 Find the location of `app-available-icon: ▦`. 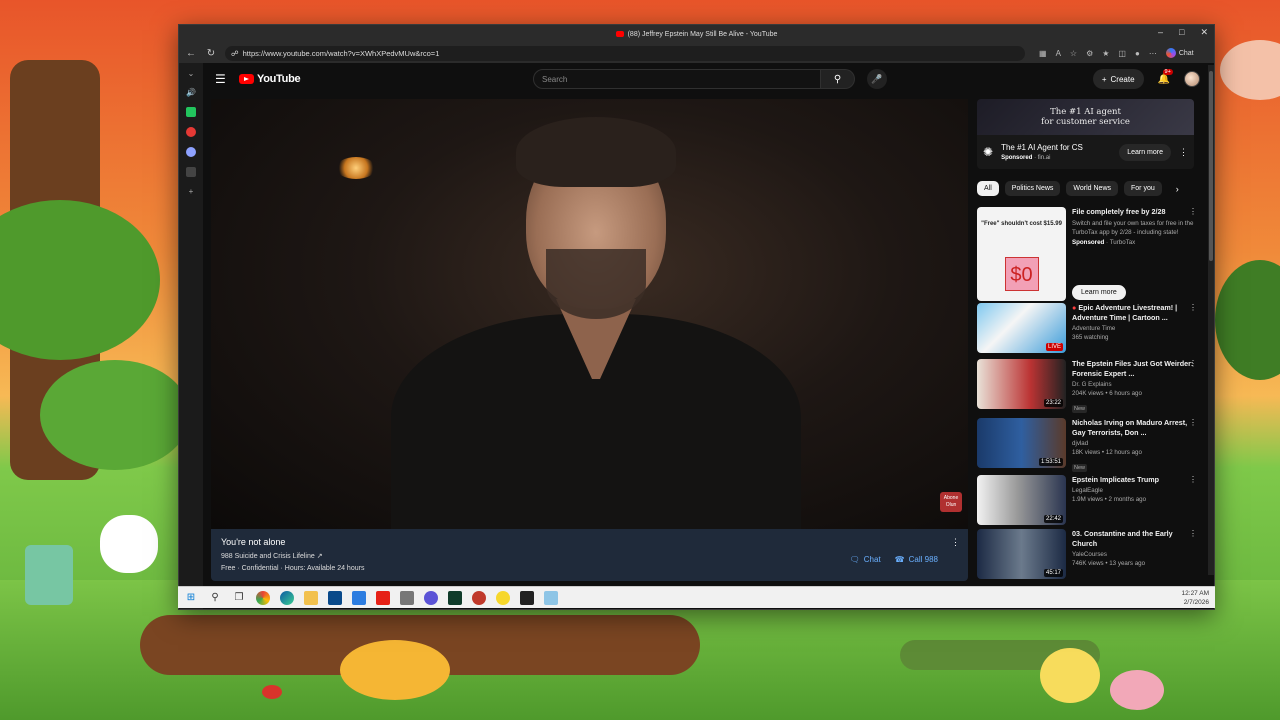

app-available-icon: ▦ is located at coordinates (1043, 53).